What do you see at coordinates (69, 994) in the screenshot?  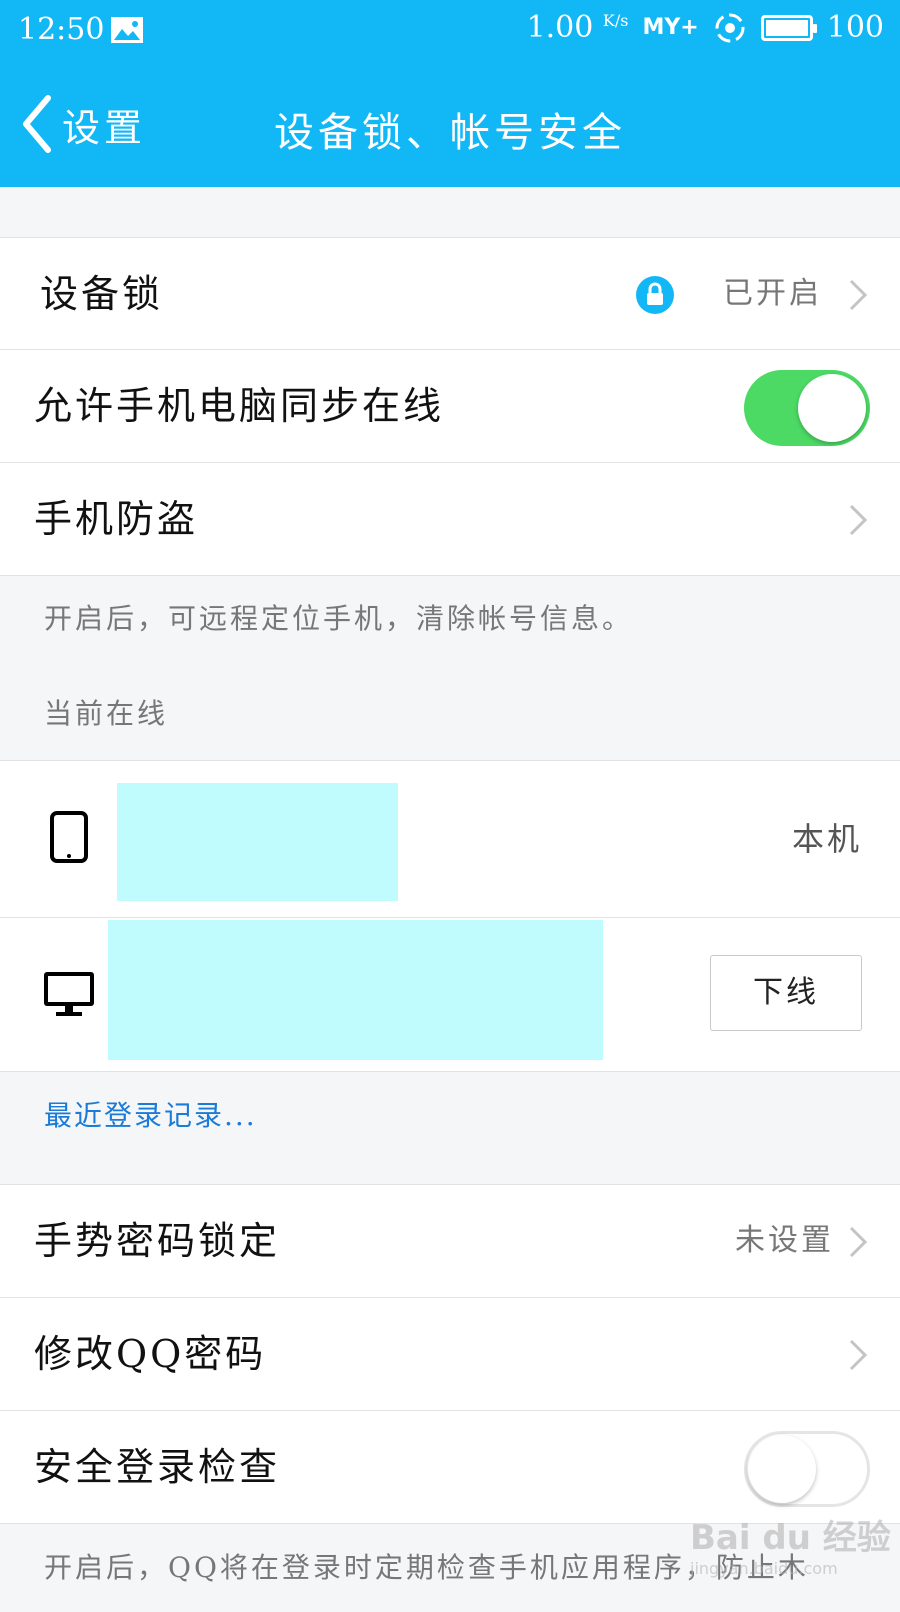 I see `desktop-icon` at bounding box center [69, 994].